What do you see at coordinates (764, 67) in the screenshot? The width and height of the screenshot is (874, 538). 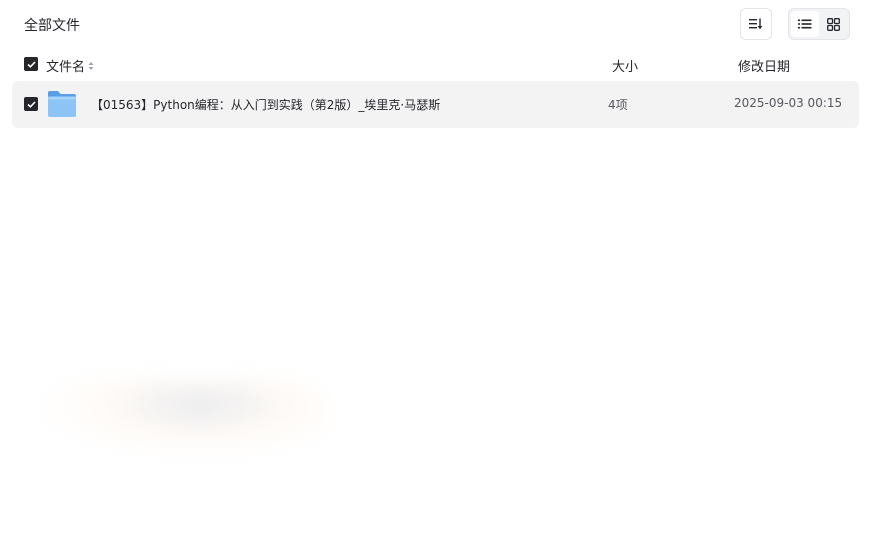 I see `column-date-label: 修改日期` at bounding box center [764, 67].